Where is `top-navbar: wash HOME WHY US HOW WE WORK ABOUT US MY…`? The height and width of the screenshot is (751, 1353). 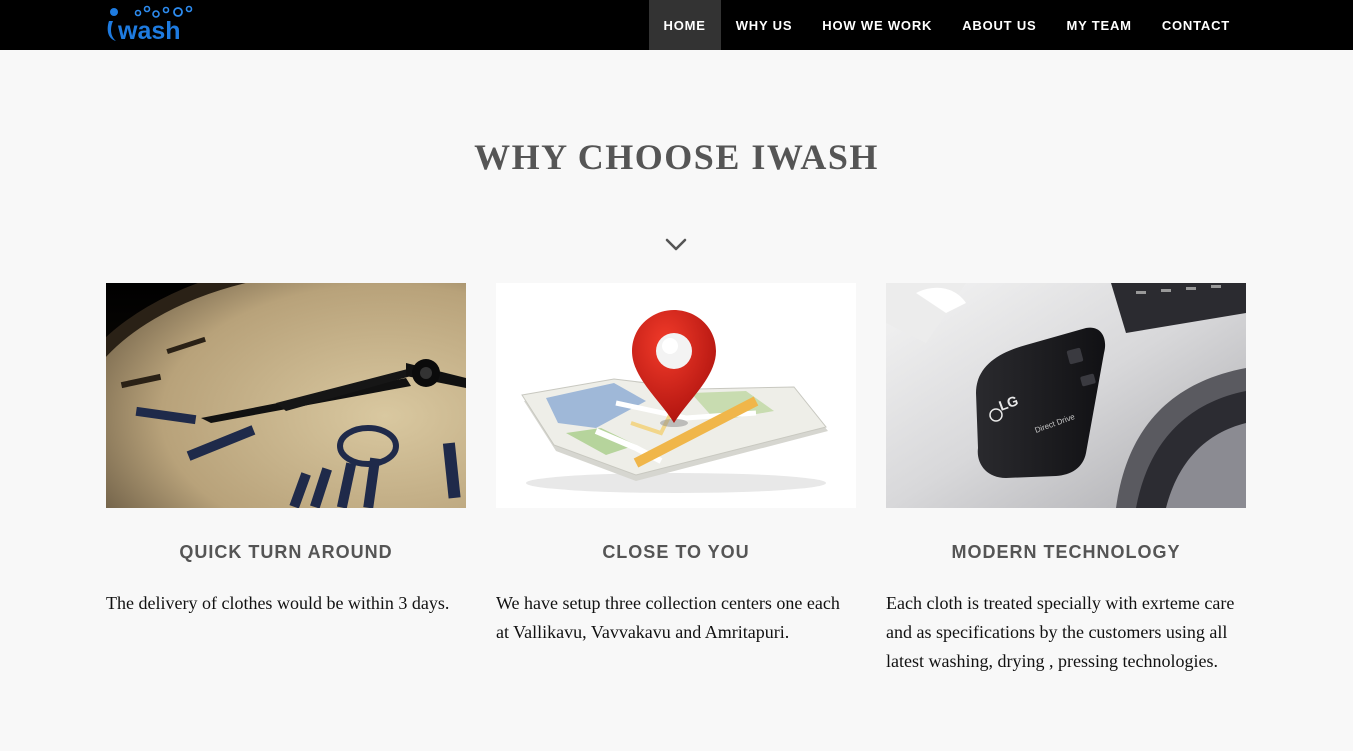 top-navbar: wash HOME WHY US HOW WE WORK ABOUT US MY… is located at coordinates (676, 25).